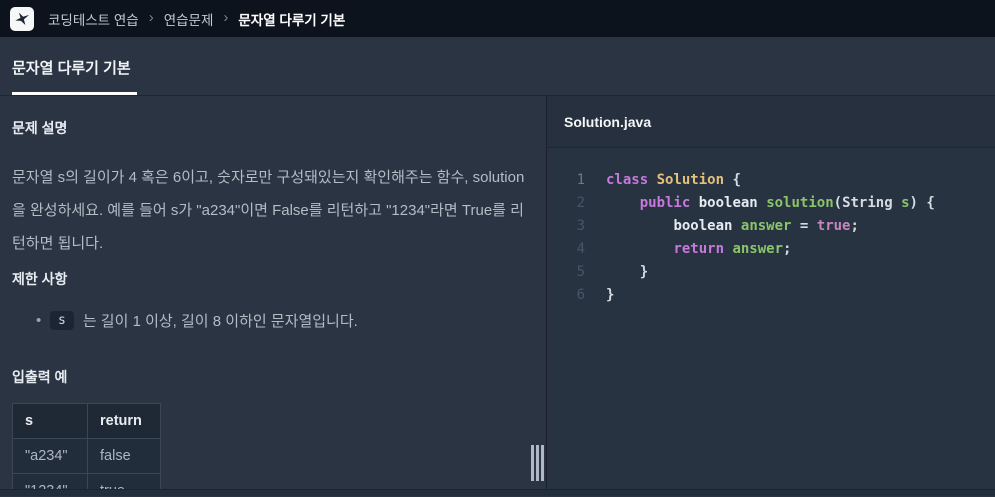 Image resolution: width=995 pixels, height=497 pixels. Describe the element at coordinates (497, 18) in the screenshot. I see `top-navigation-bar: 코딩테스트 연습 › 연습문제 › 문자열 다루기 기본` at that location.